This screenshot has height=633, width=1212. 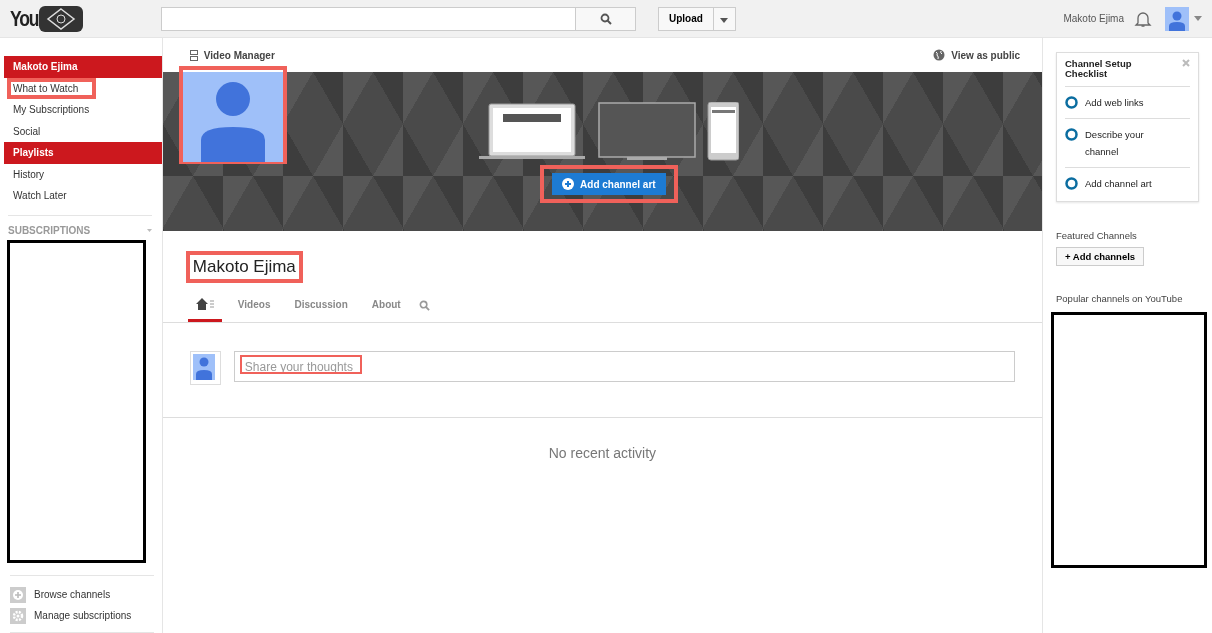 What do you see at coordinates (61, 18) in the screenshot?
I see `tube-logo-icon` at bounding box center [61, 18].